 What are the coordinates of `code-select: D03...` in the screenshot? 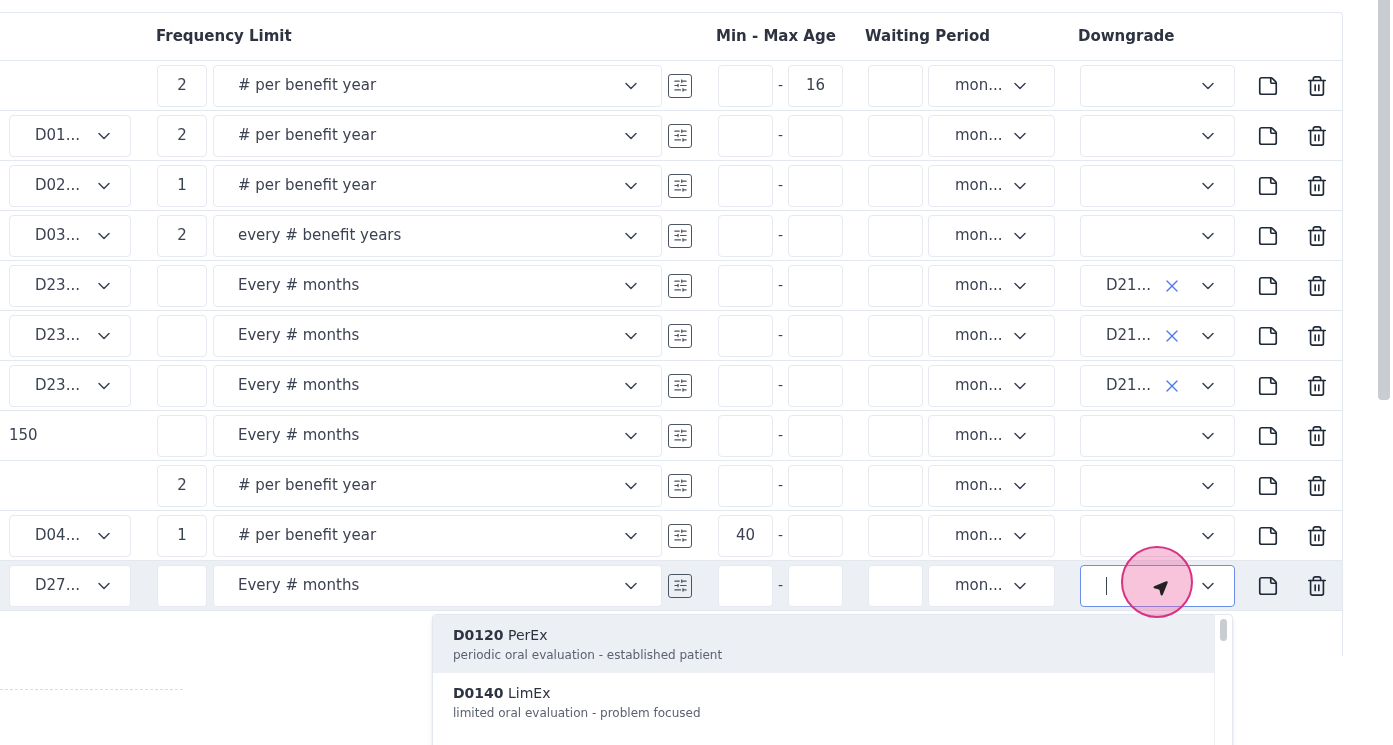 It's located at (70, 235).